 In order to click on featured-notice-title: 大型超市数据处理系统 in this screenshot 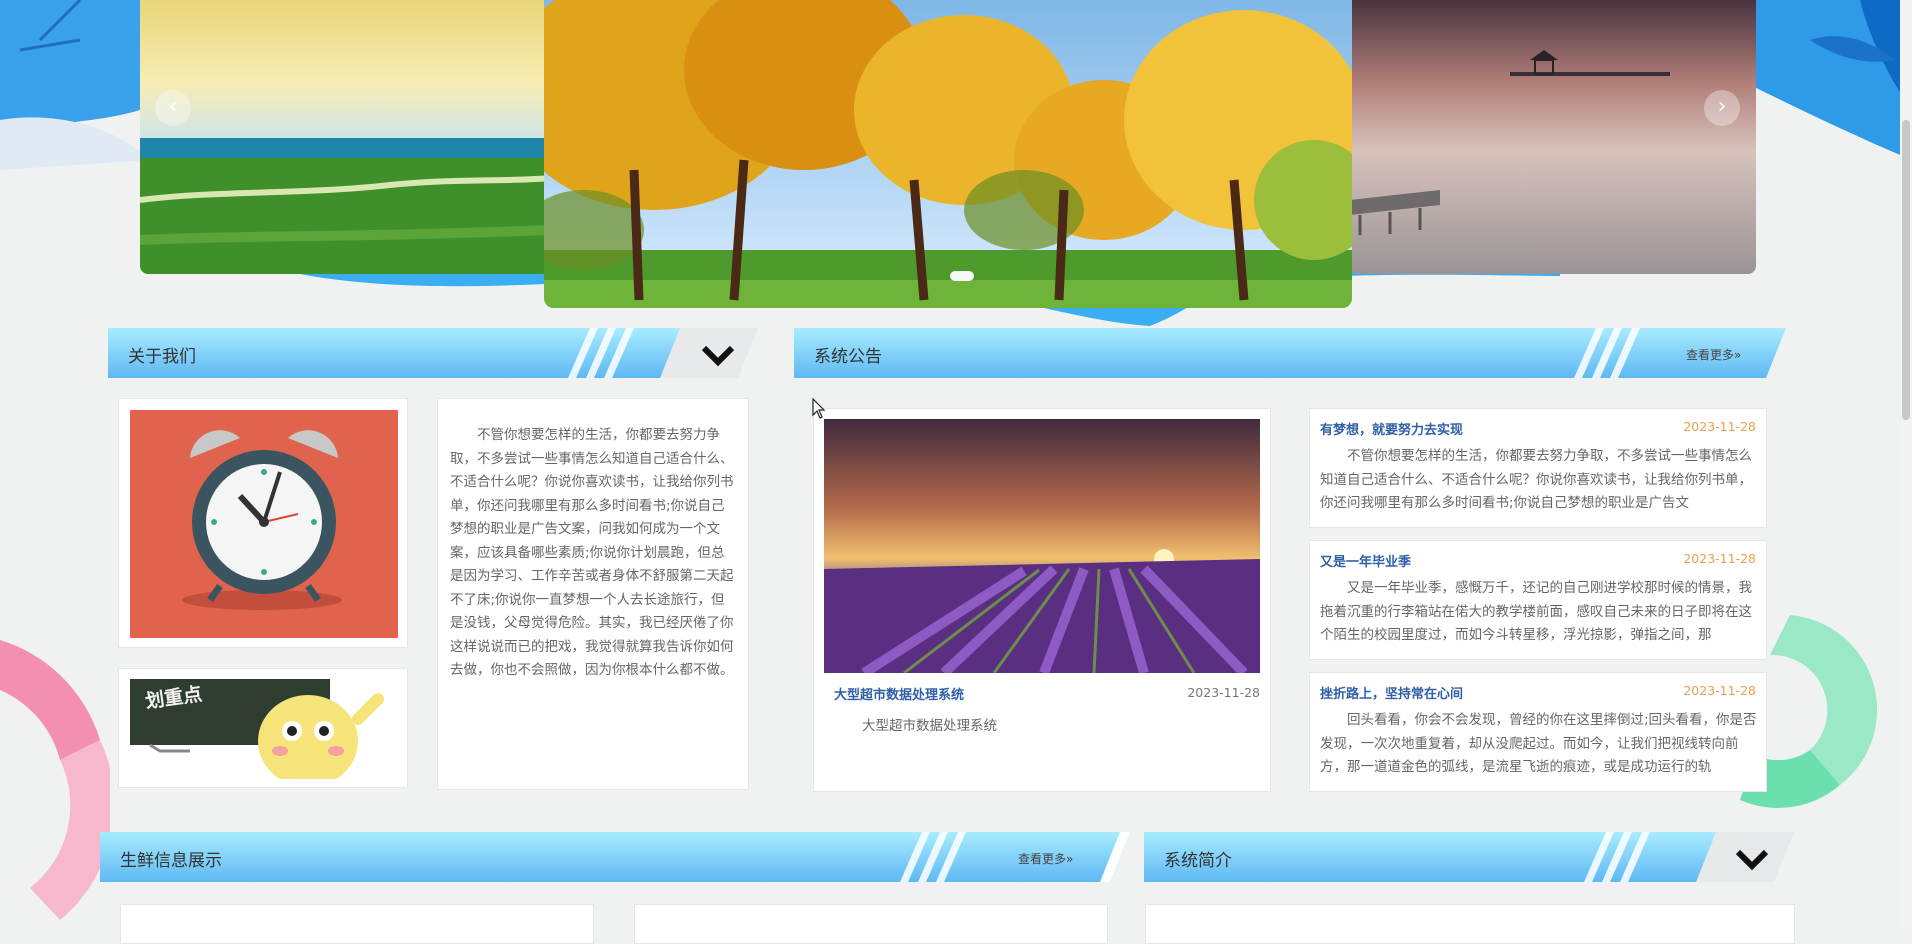, I will do `click(899, 693)`.